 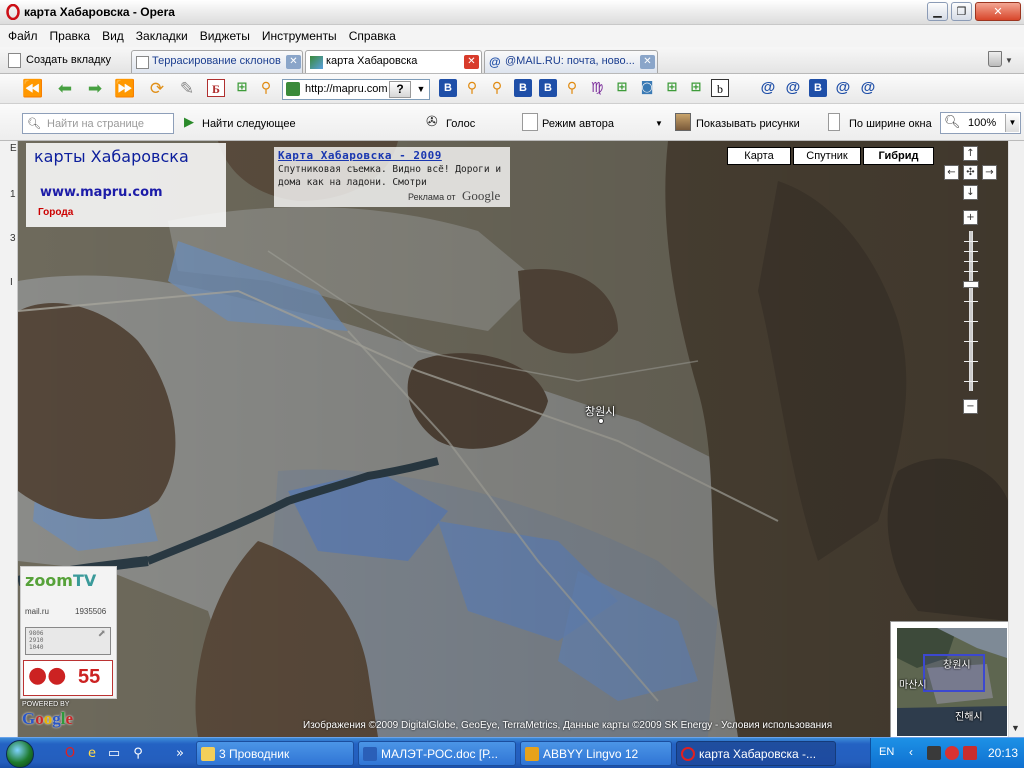 I want to click on microphone-icon: ✇, so click(x=434, y=122).